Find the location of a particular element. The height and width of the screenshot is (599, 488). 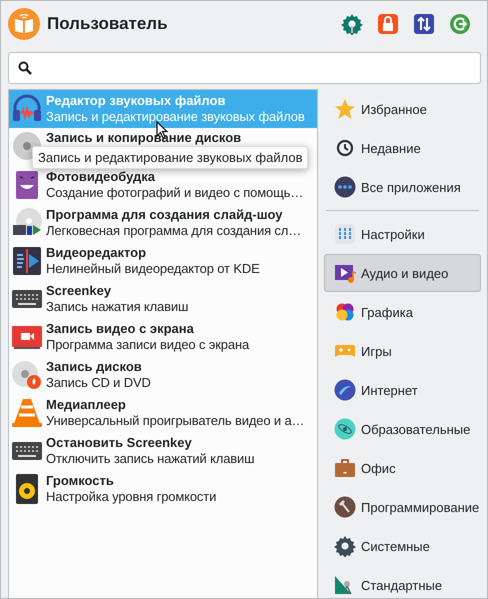

app-title: Остановить Screenkey is located at coordinates (119, 443).